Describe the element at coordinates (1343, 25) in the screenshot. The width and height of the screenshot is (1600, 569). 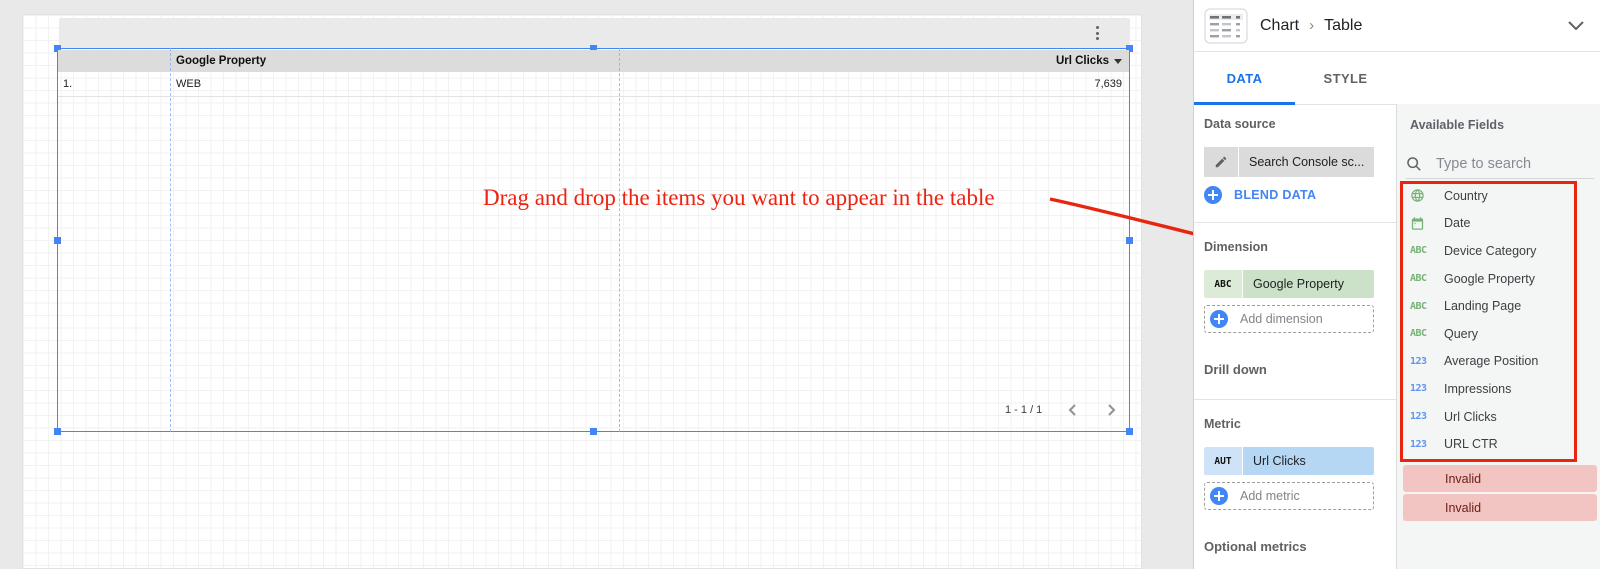
I see `breadcrumb-current: Table` at that location.